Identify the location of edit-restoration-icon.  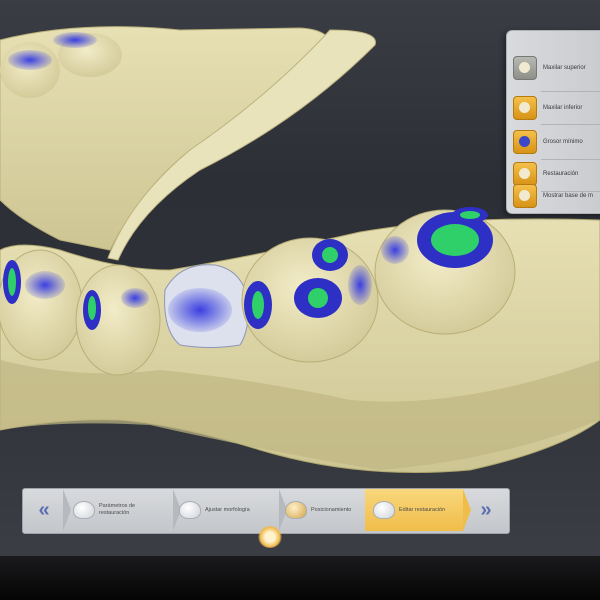
(384, 510).